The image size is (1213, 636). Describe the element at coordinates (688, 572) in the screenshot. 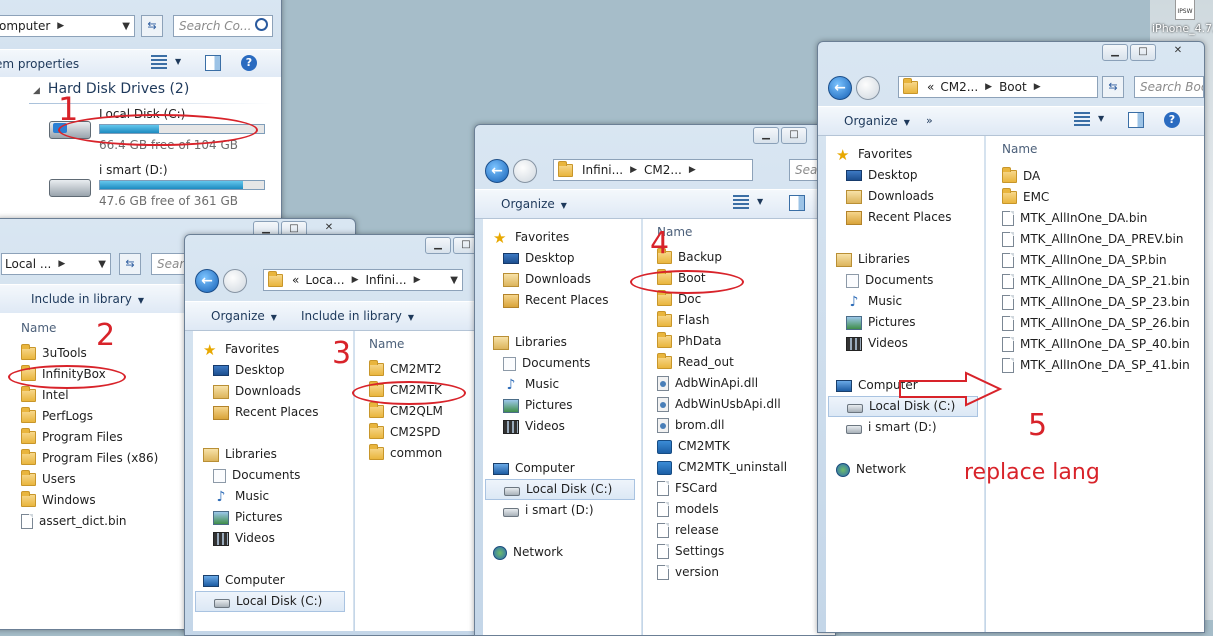

I see `file-list-item: version` at that location.